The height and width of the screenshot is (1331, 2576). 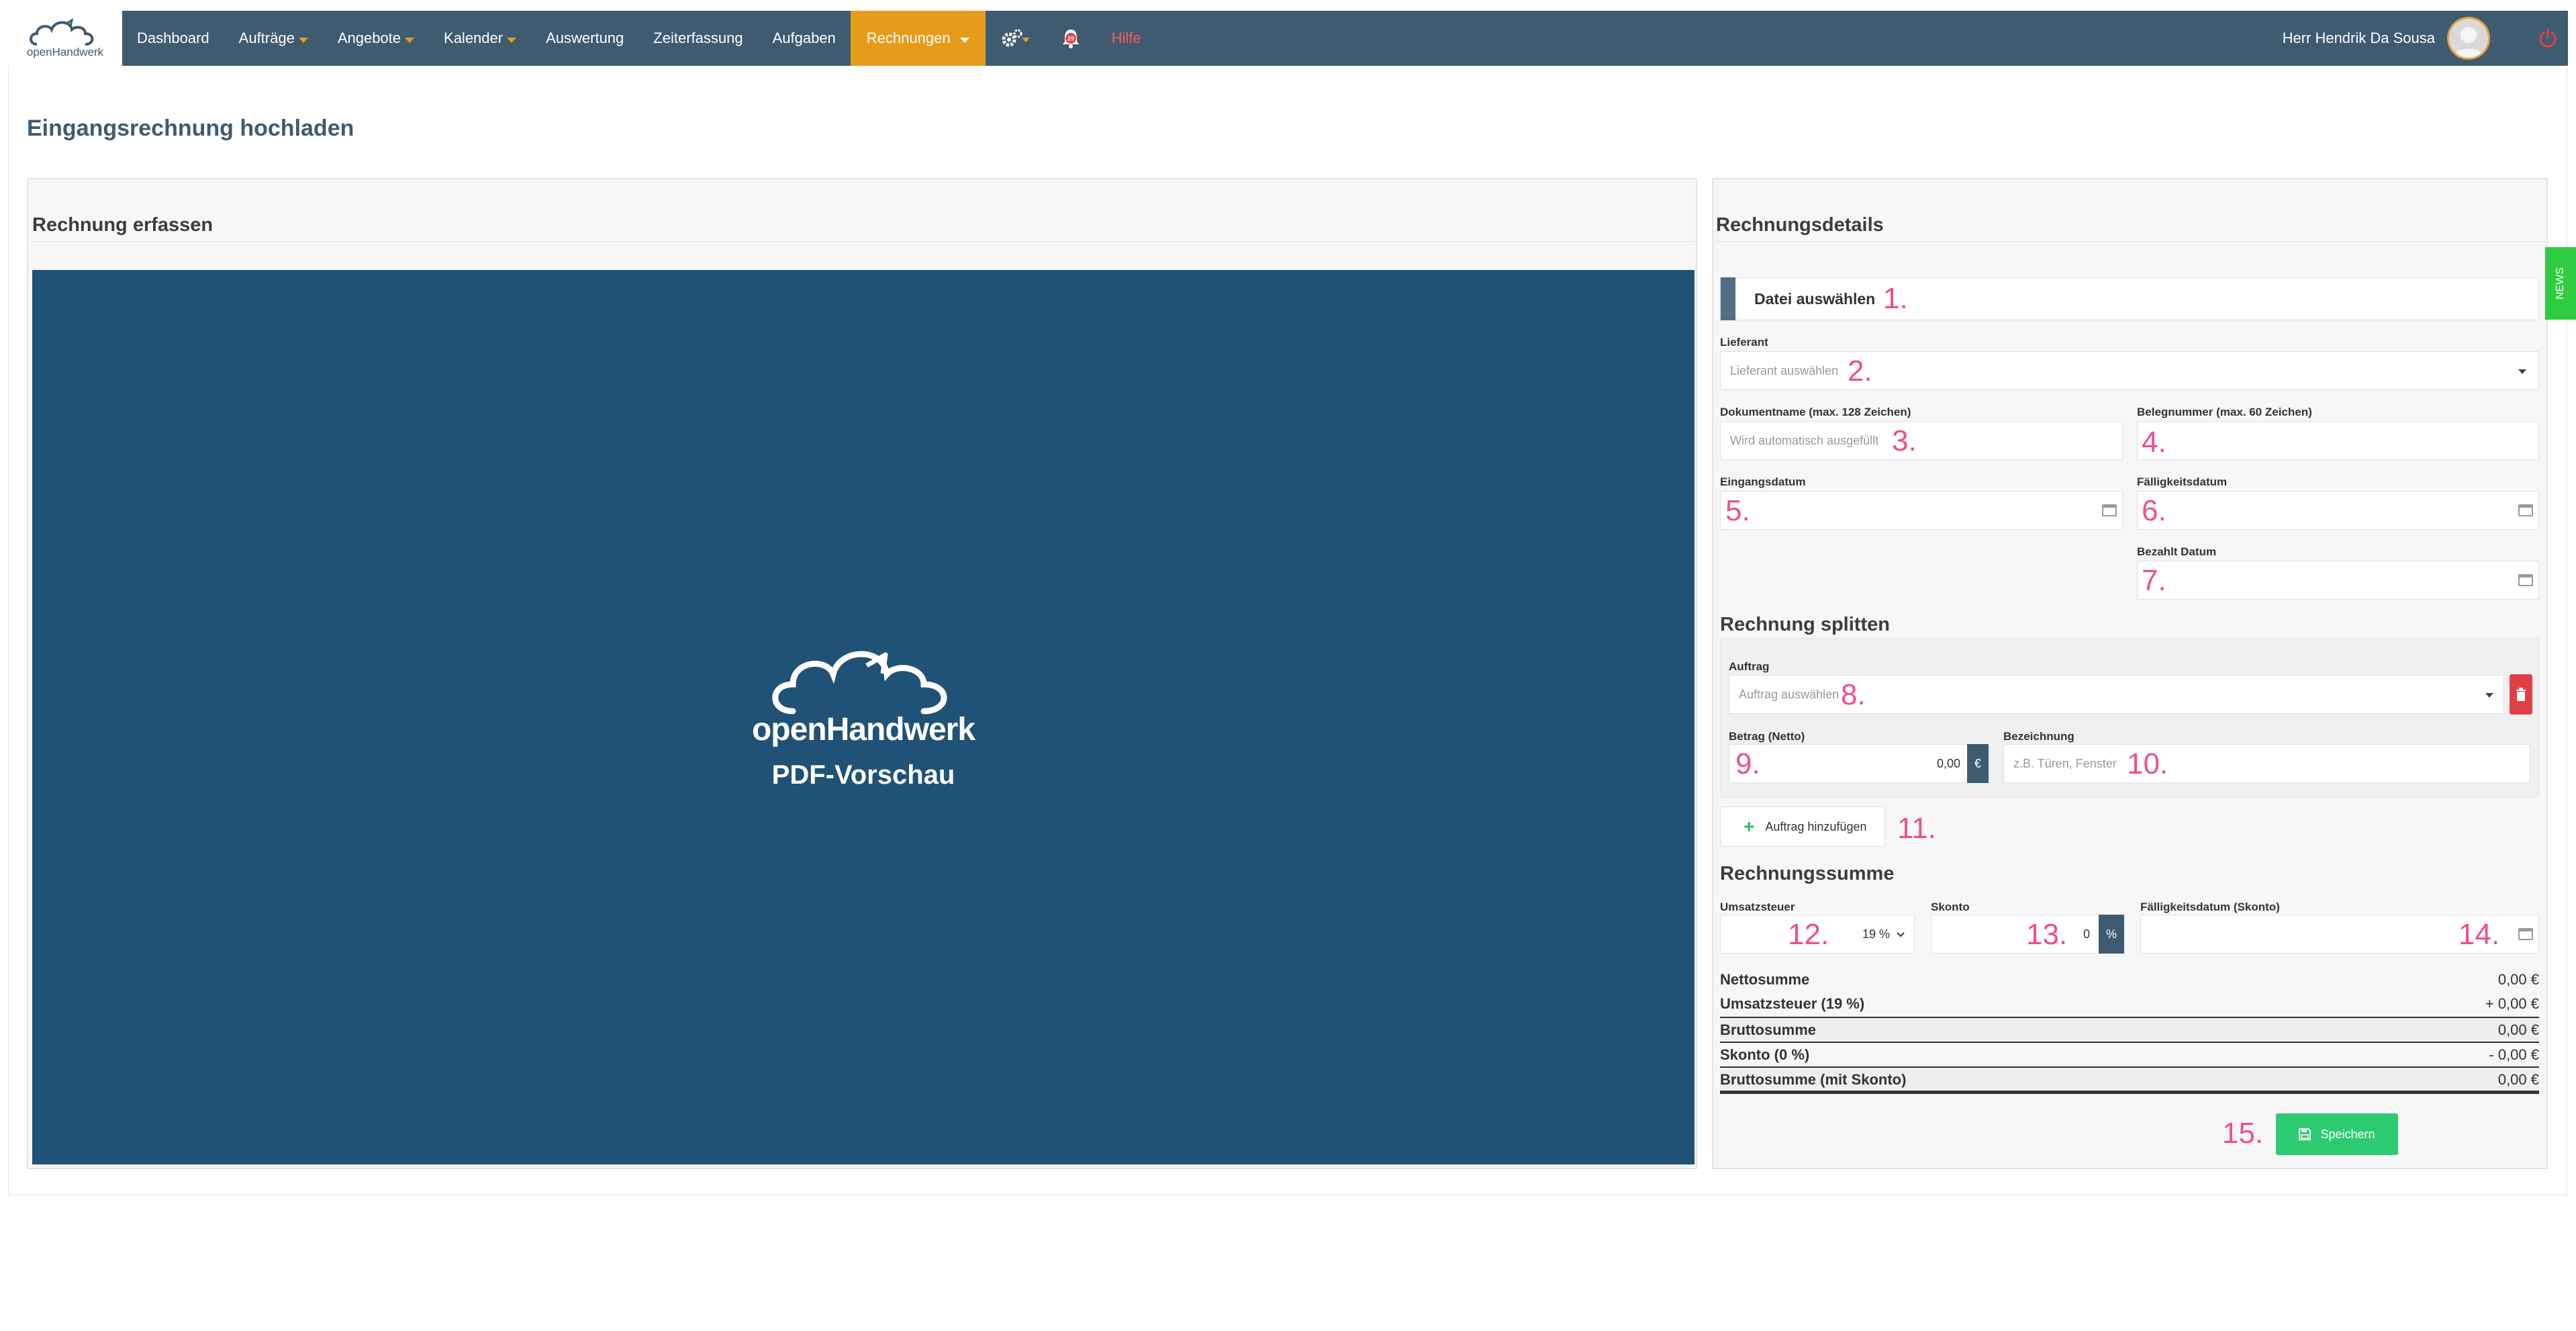 I want to click on due-date-input, so click(x=2338, y=510).